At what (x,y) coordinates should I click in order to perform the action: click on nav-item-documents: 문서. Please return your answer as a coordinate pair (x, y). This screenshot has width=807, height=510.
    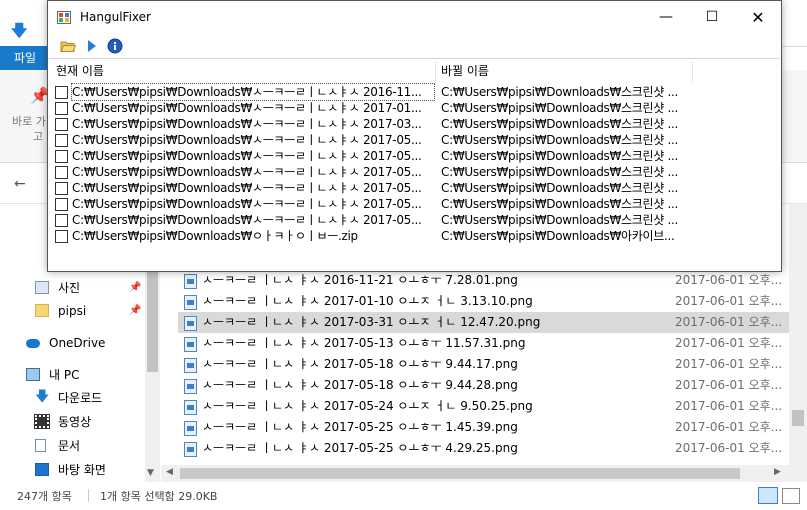
    Looking at the image, I should click on (72, 446).